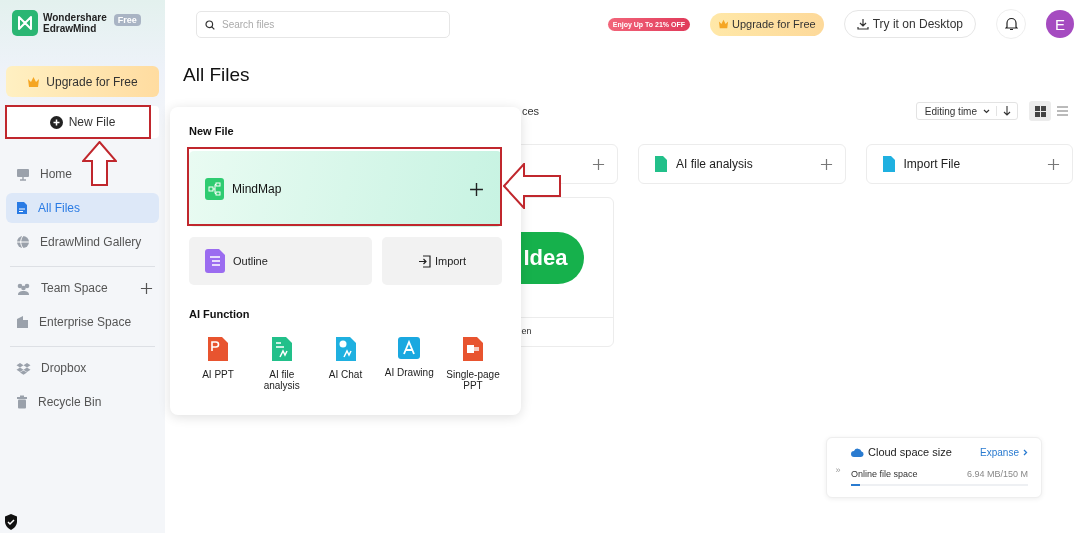 The height and width of the screenshot is (533, 1080). What do you see at coordinates (82, 208) in the screenshot?
I see `sidebar-item: All Files` at bounding box center [82, 208].